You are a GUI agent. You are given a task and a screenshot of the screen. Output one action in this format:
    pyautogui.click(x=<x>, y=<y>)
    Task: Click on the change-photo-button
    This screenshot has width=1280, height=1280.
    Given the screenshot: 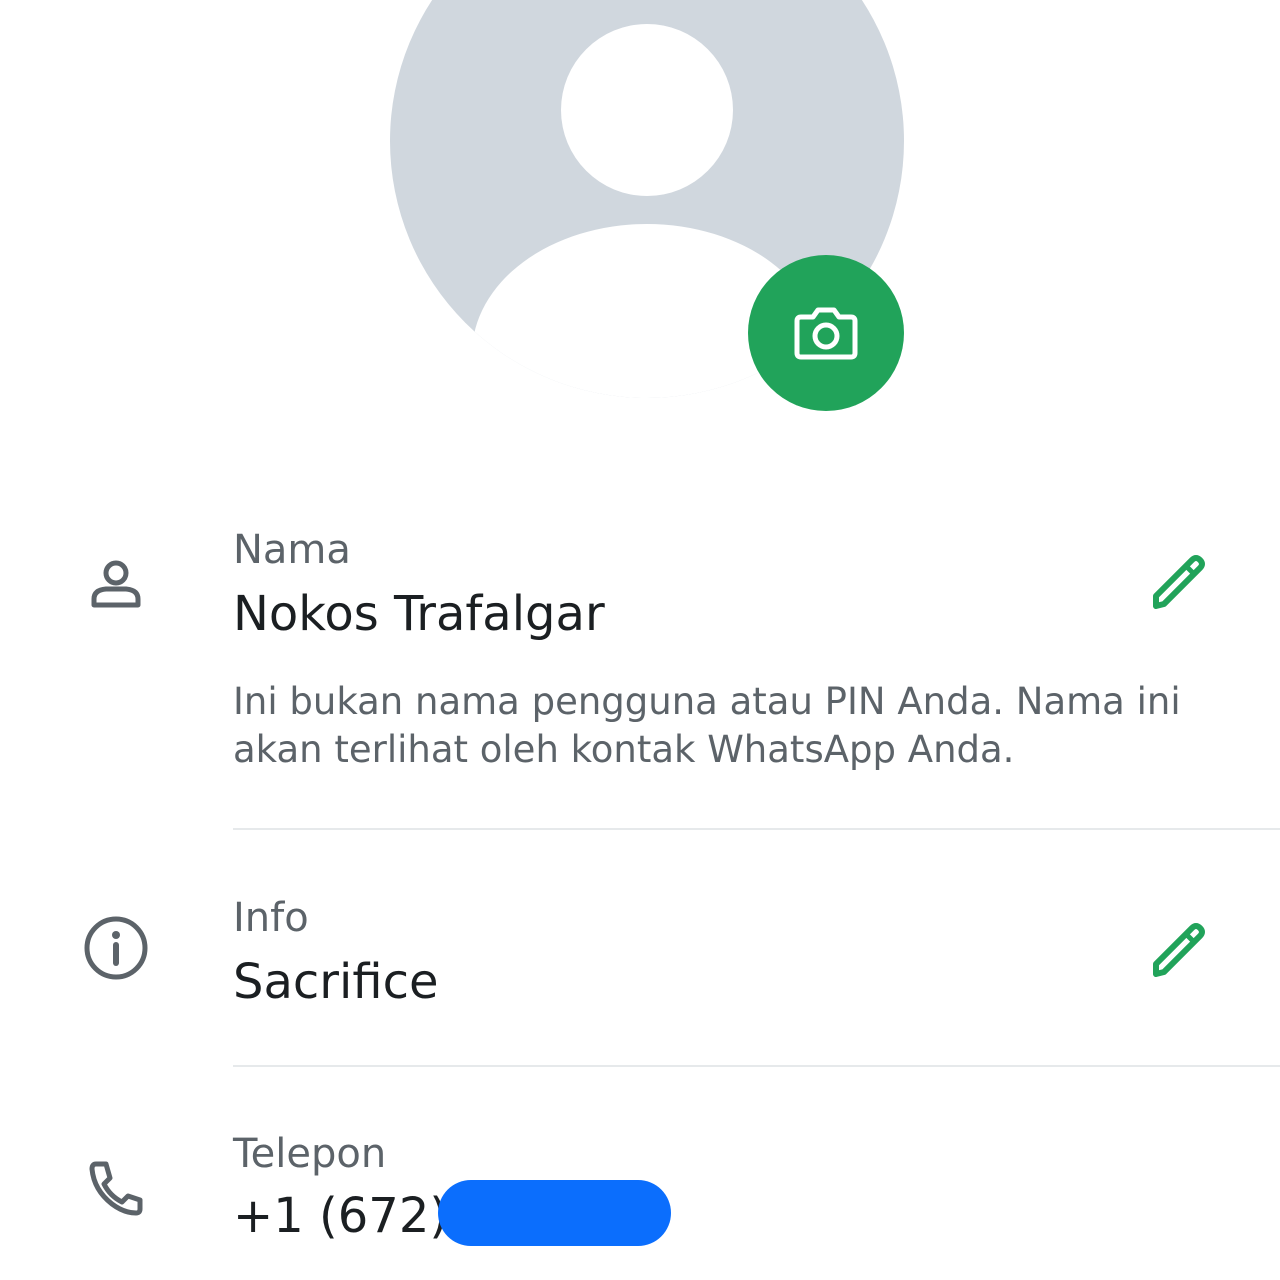 What is the action you would take?
    pyautogui.click(x=826, y=333)
    